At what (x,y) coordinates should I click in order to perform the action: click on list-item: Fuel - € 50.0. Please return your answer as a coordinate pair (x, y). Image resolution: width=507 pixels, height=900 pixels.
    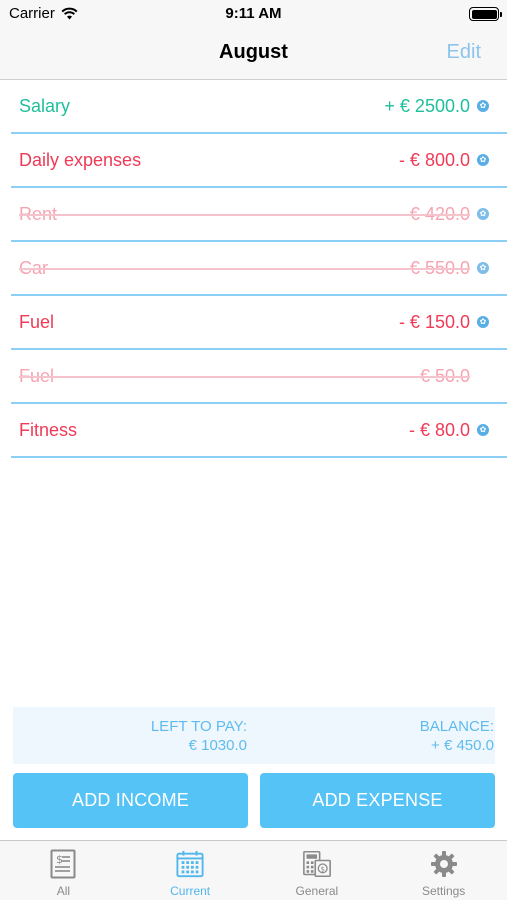
    Looking at the image, I should click on (259, 377).